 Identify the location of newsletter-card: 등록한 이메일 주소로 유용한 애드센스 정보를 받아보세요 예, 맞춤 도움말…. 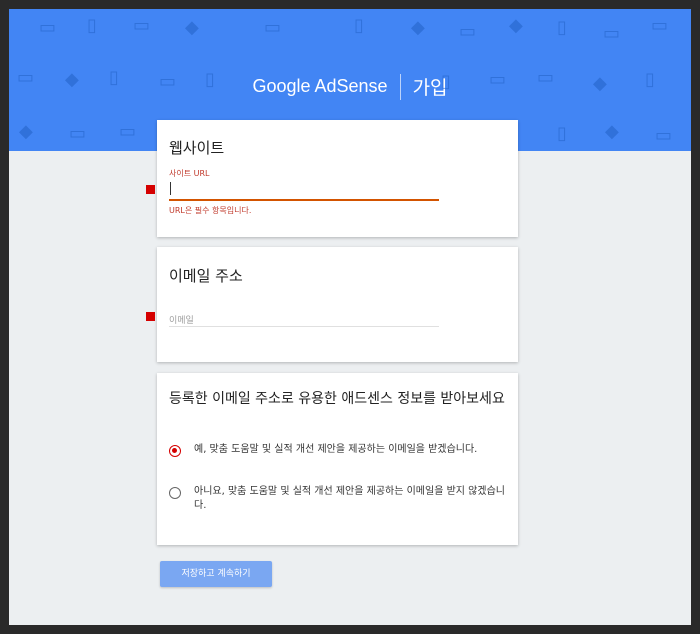
(337, 459).